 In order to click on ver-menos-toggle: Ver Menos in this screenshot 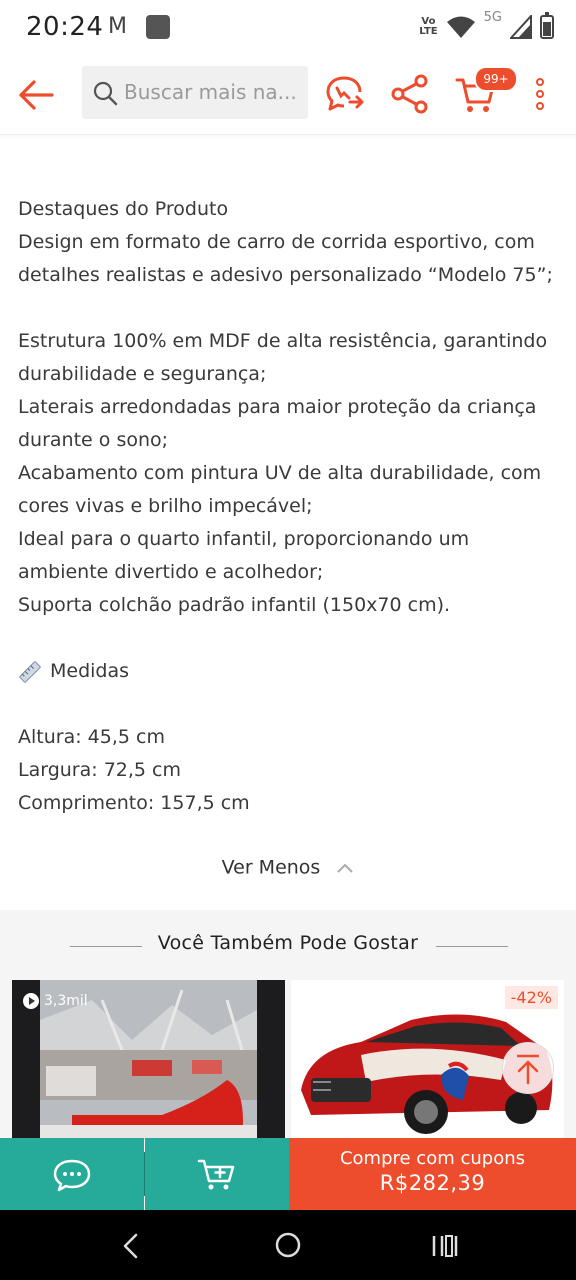, I will do `click(288, 867)`.